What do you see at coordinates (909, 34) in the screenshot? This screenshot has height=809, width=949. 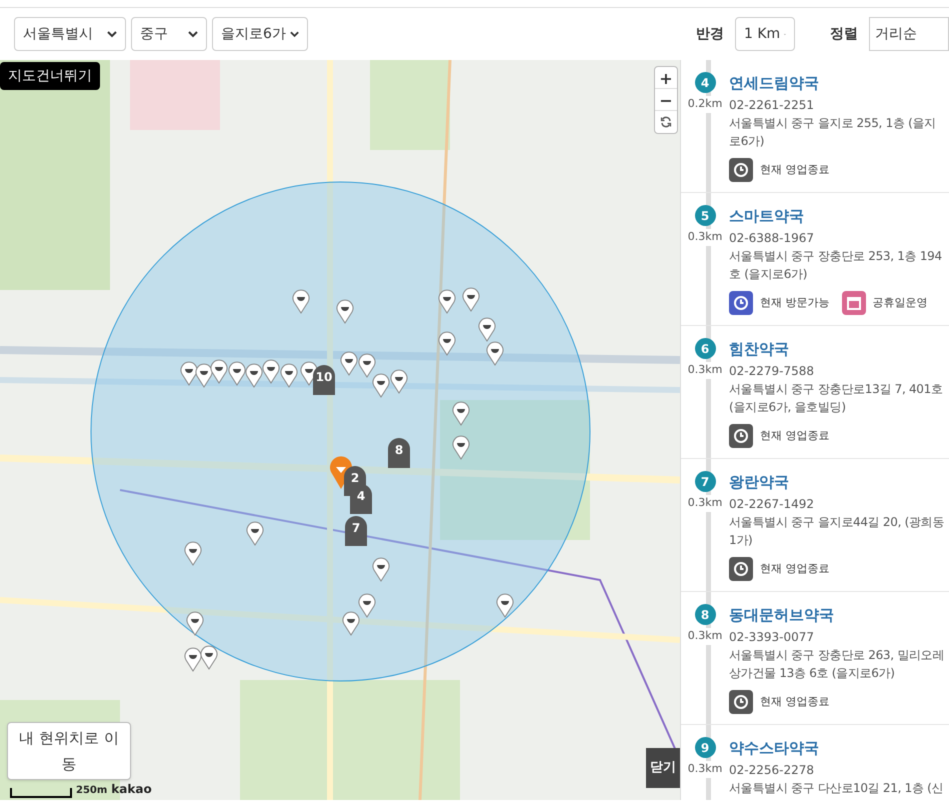 I see `sort-field: 거리순` at bounding box center [909, 34].